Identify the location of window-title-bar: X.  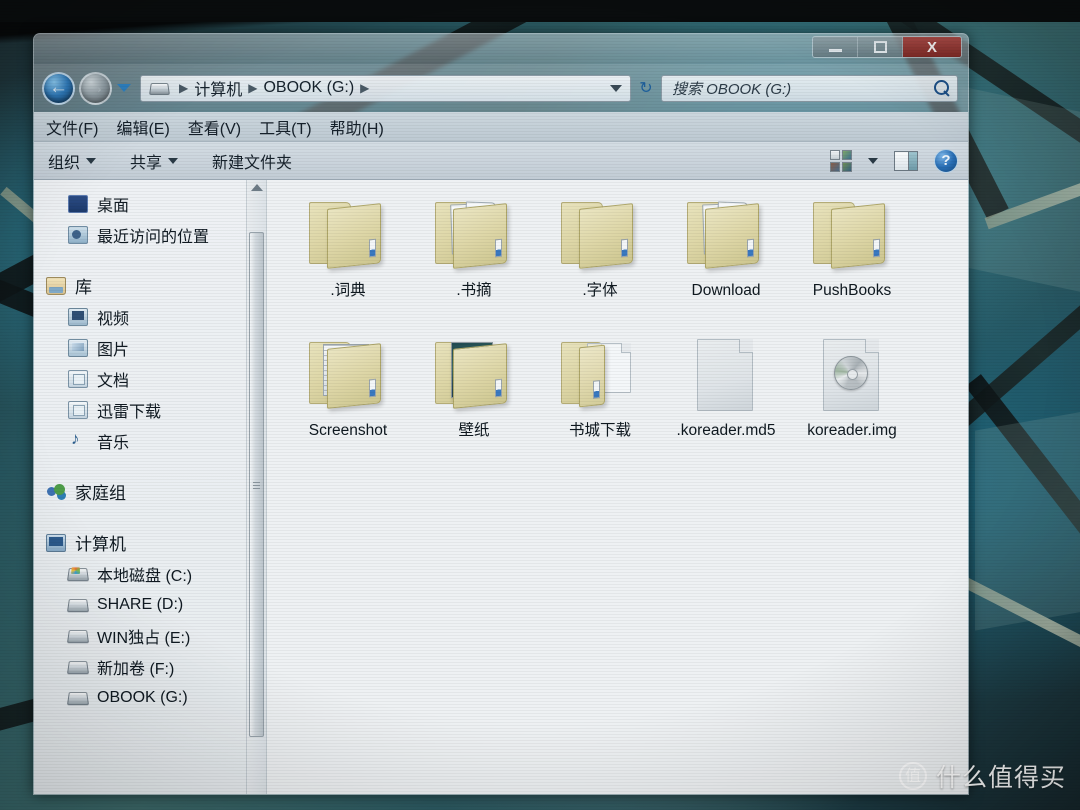
(501, 49).